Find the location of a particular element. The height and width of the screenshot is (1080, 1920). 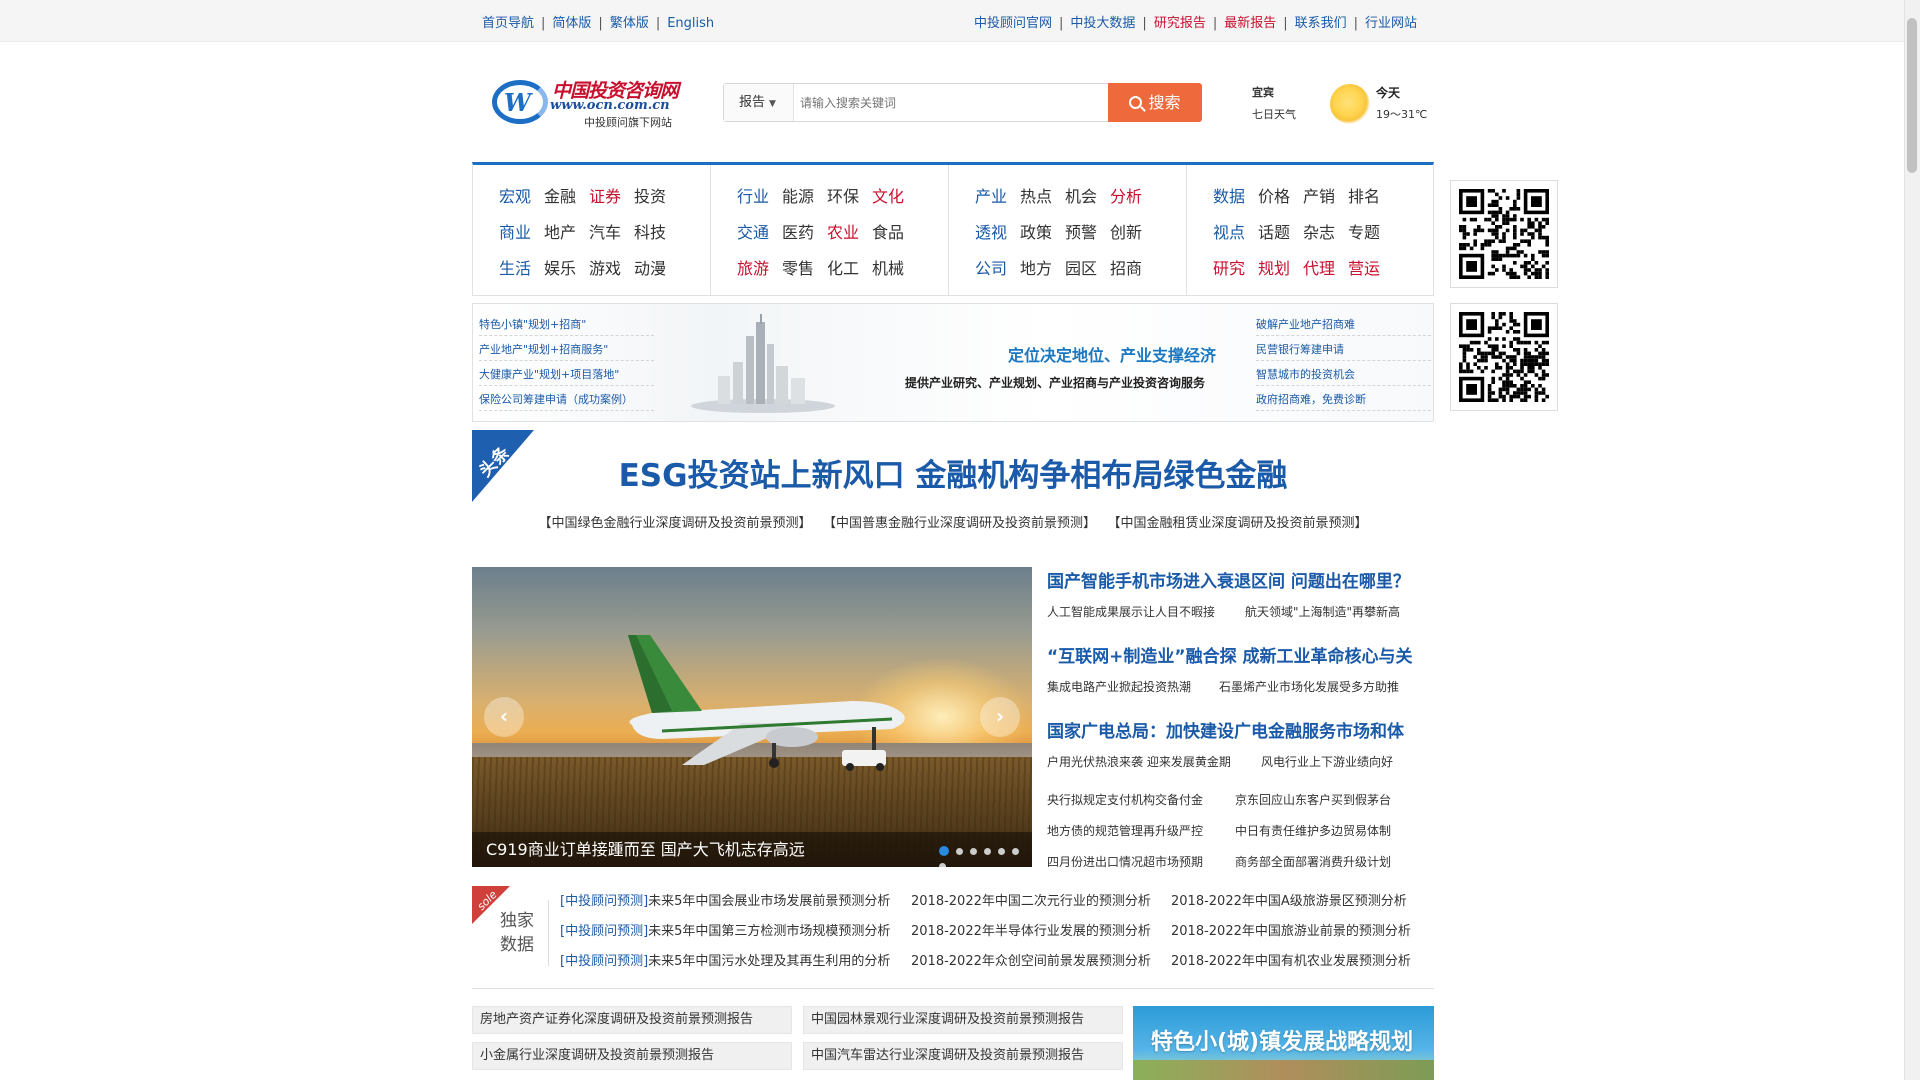

category-link: 政策 is located at coordinates (1036, 231).